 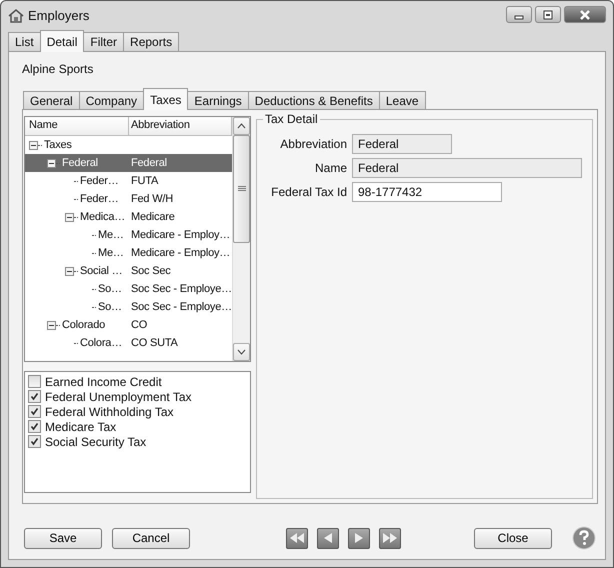 I want to click on close-icon, so click(x=585, y=15).